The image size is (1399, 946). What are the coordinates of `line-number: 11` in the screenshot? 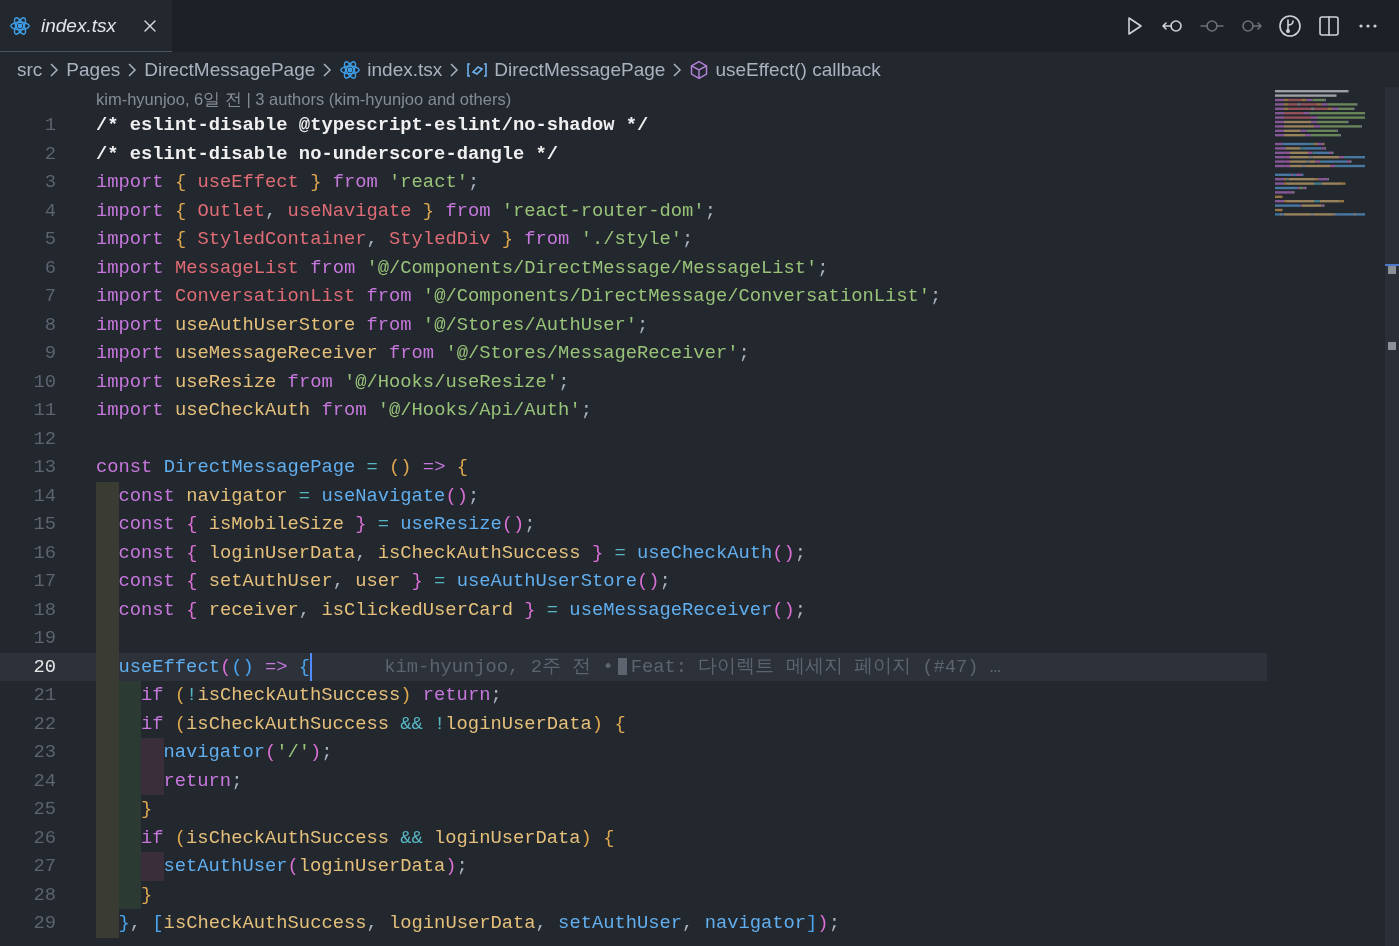 It's located at (44, 410).